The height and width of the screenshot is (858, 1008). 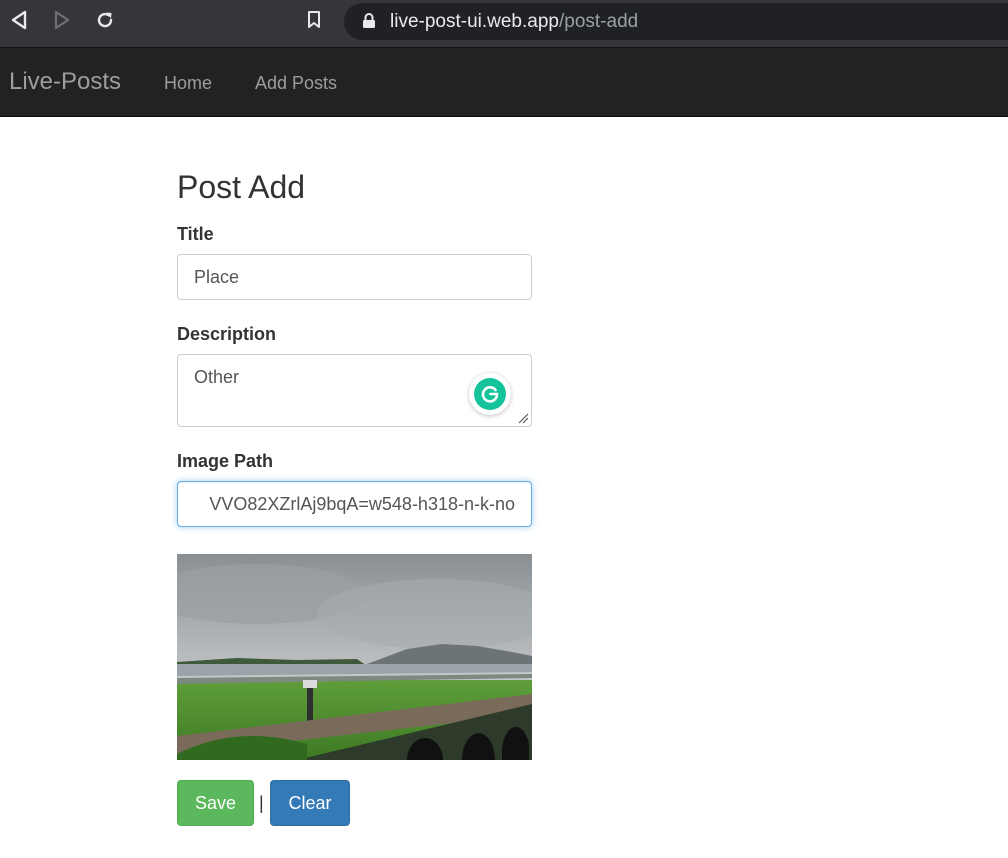 I want to click on description-label: Description, so click(x=227, y=334).